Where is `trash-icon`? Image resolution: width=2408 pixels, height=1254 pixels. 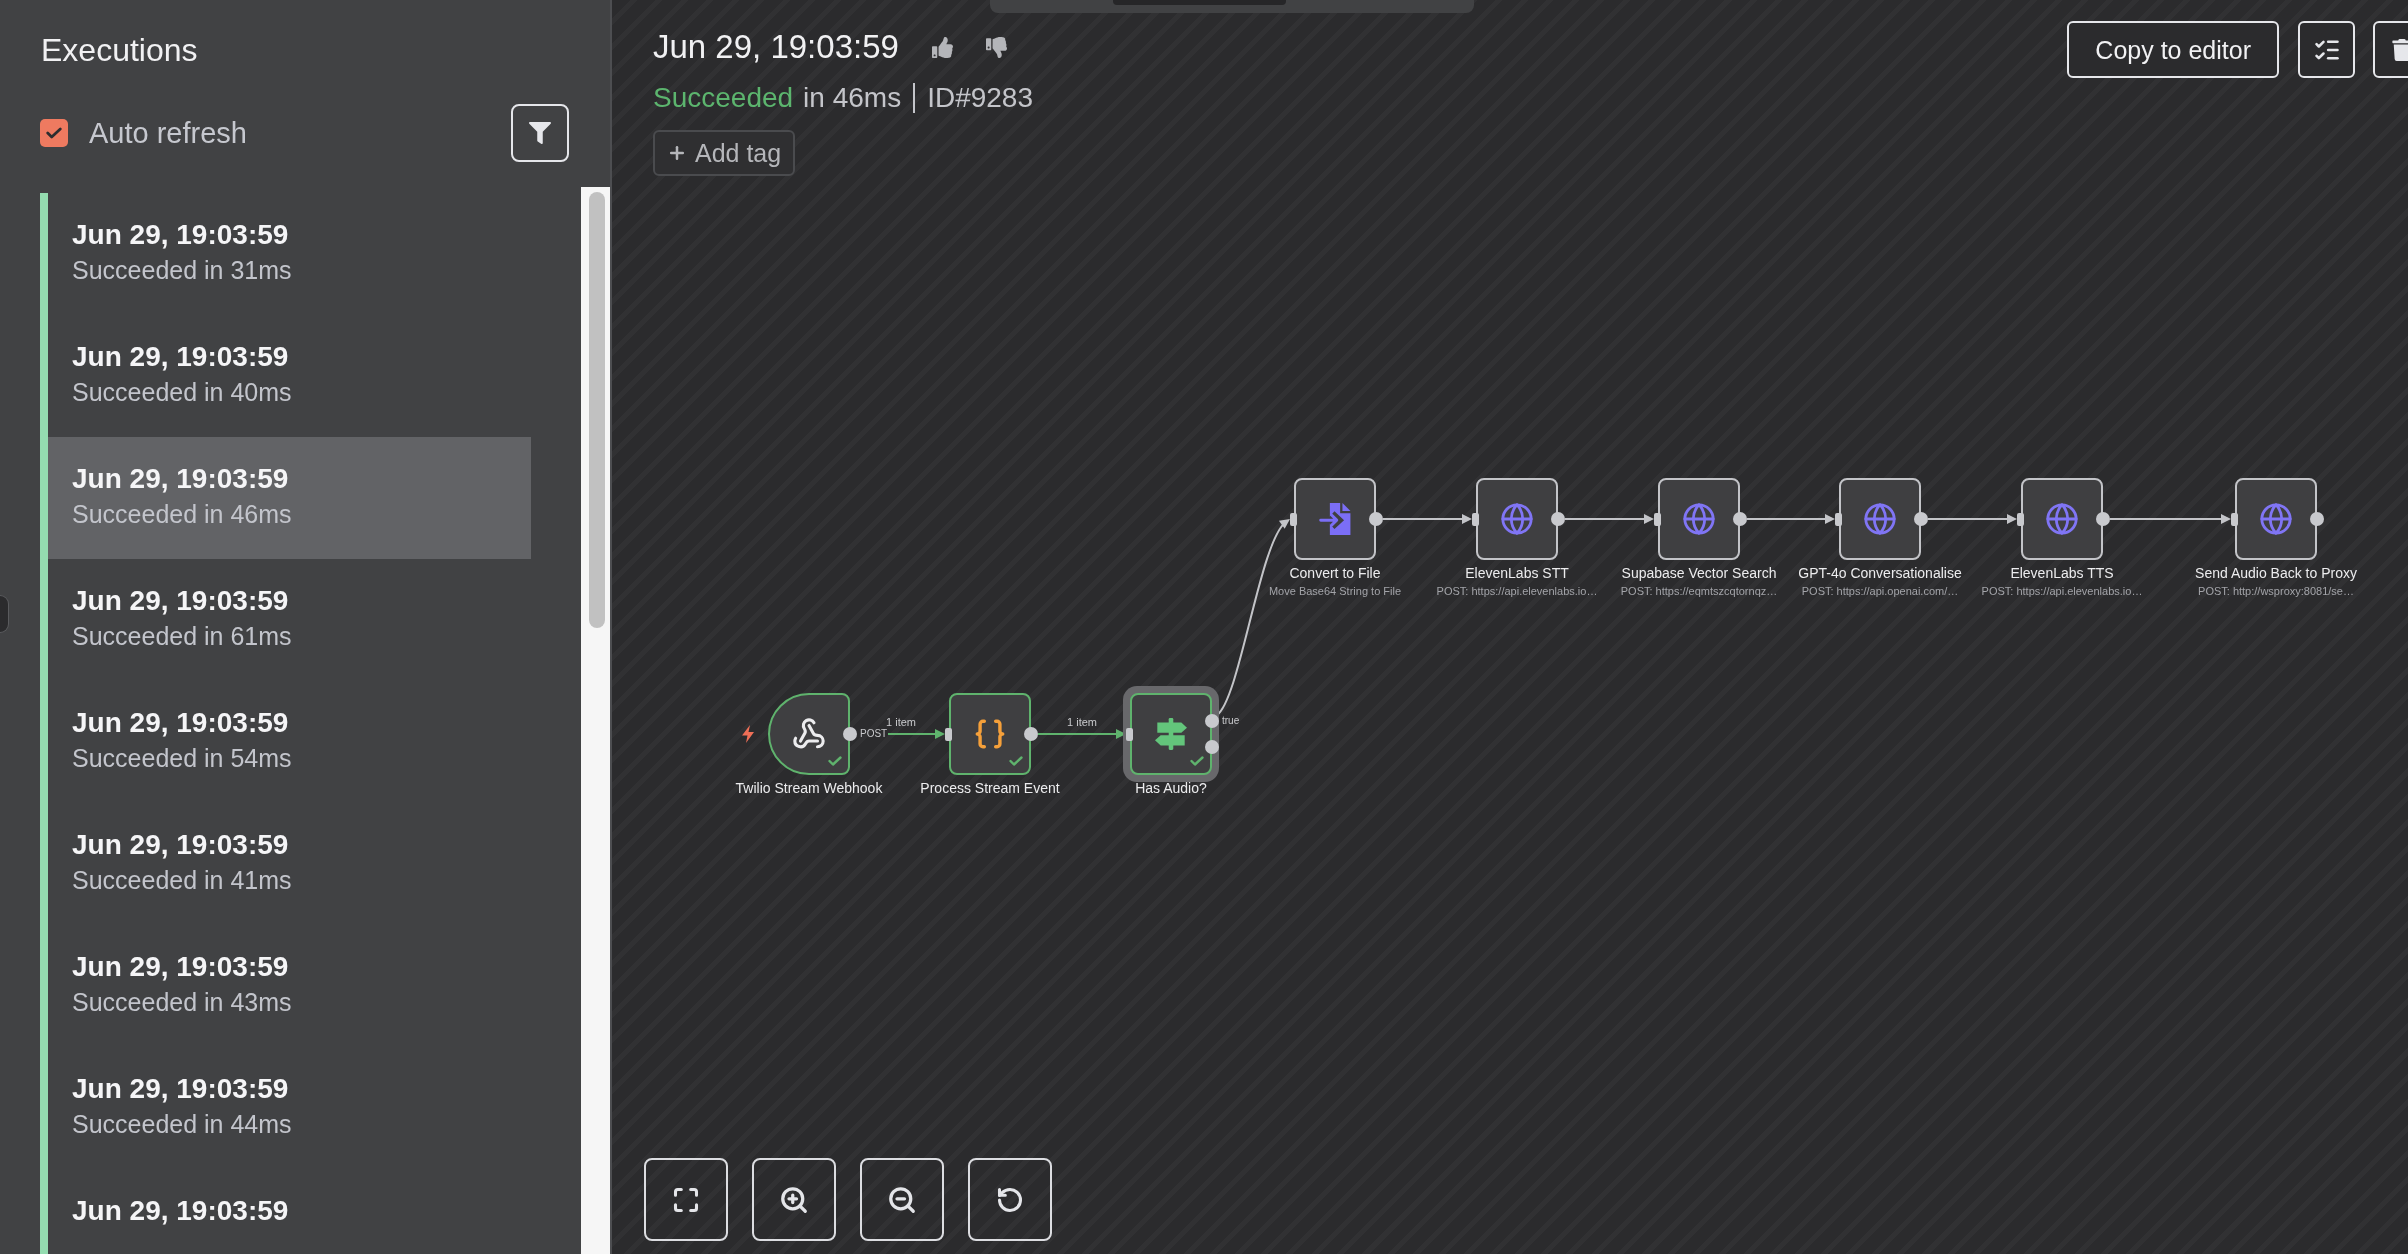
trash-icon is located at coordinates (2399, 49).